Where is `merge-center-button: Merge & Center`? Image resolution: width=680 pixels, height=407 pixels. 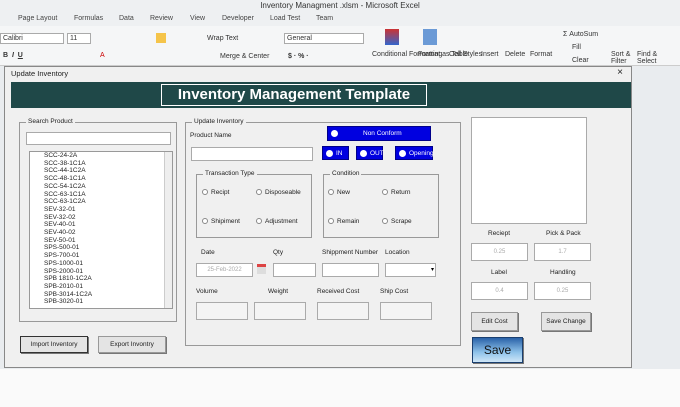
merge-center-button: Merge & Center is located at coordinates (244, 56).